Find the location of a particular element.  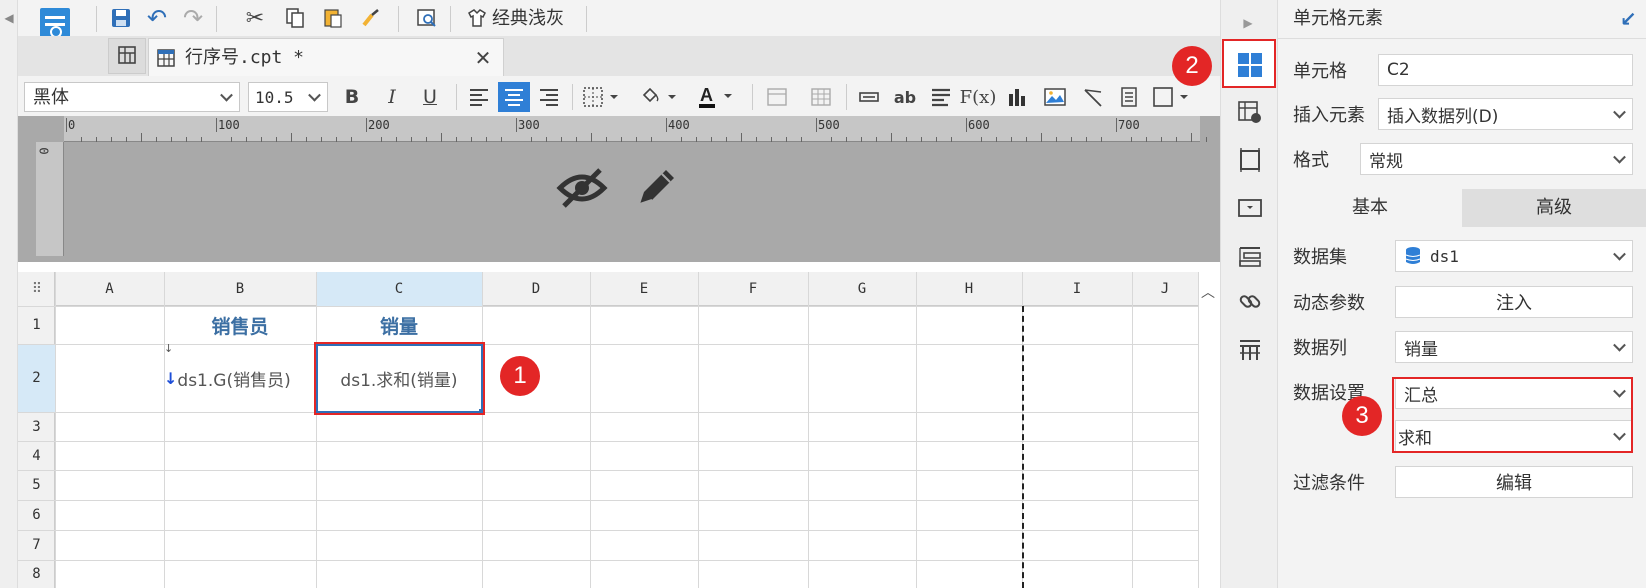

font-name-select: 黑体 is located at coordinates (132, 97).